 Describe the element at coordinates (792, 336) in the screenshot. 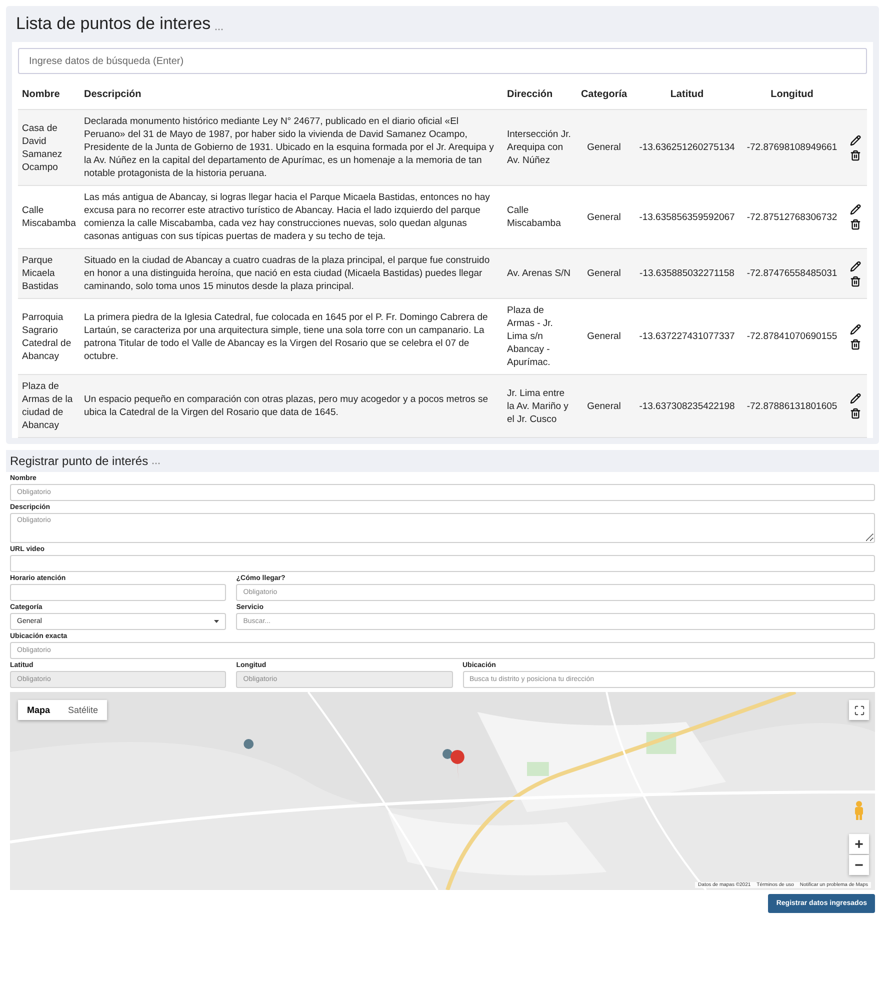

I see `table-cell: -72.87841070690155` at that location.